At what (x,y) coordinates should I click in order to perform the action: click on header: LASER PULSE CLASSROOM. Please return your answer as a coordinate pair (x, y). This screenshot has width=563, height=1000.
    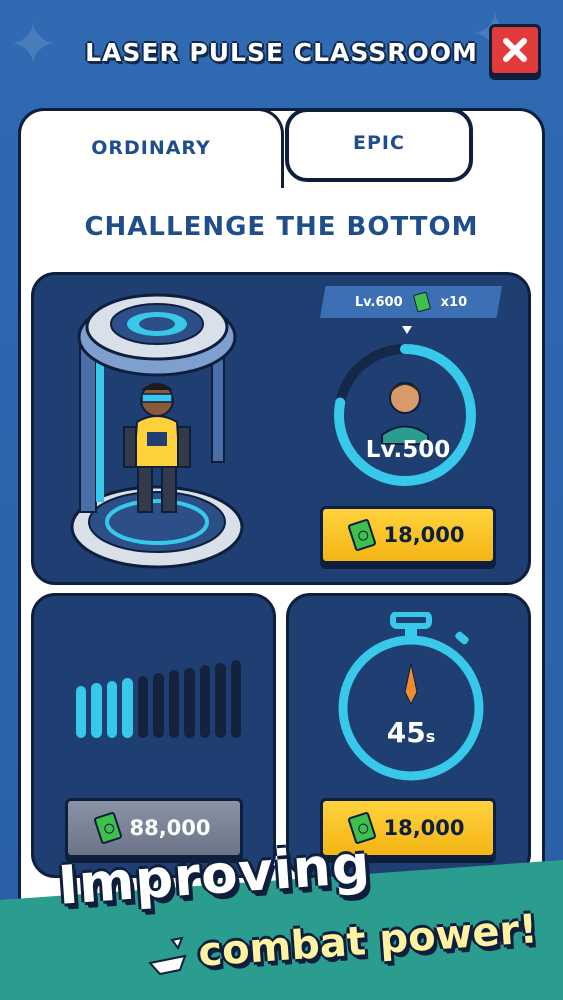
    Looking at the image, I should click on (281, 55).